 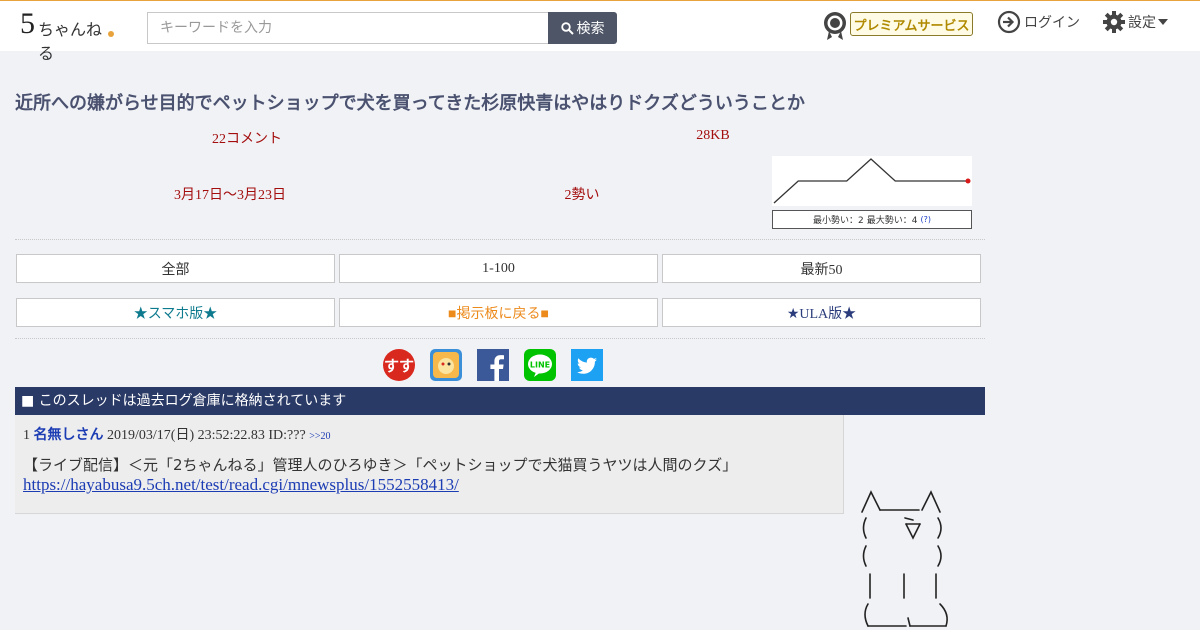 What do you see at coordinates (69, 435) in the screenshot?
I see `post-author: 名無しさん` at bounding box center [69, 435].